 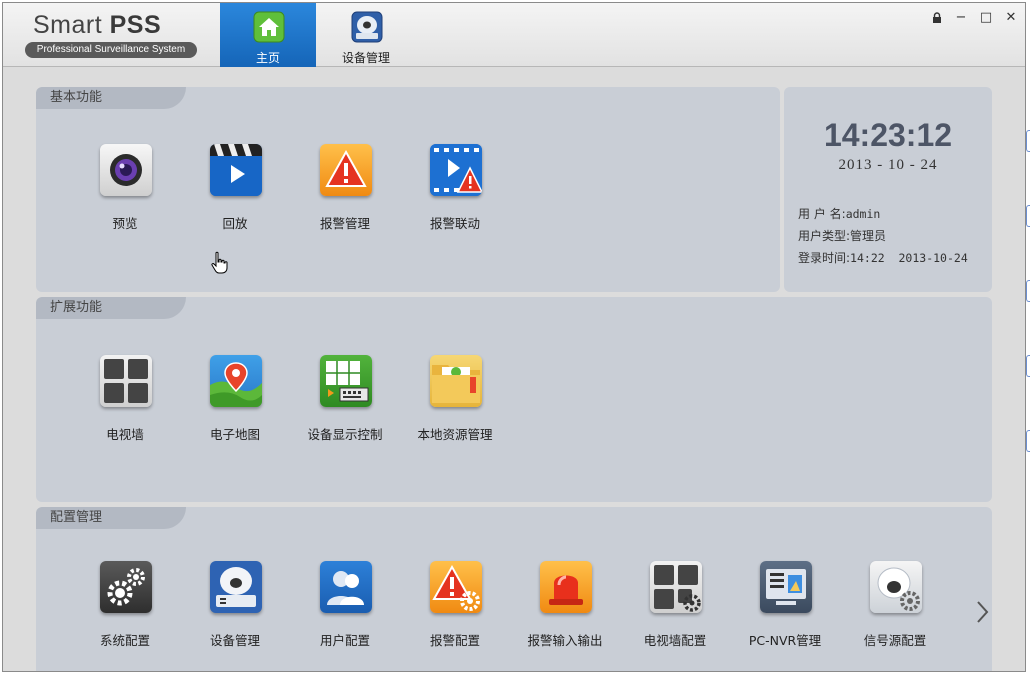 What do you see at coordinates (456, 170) in the screenshot?
I see `alarm-link-icon` at bounding box center [456, 170].